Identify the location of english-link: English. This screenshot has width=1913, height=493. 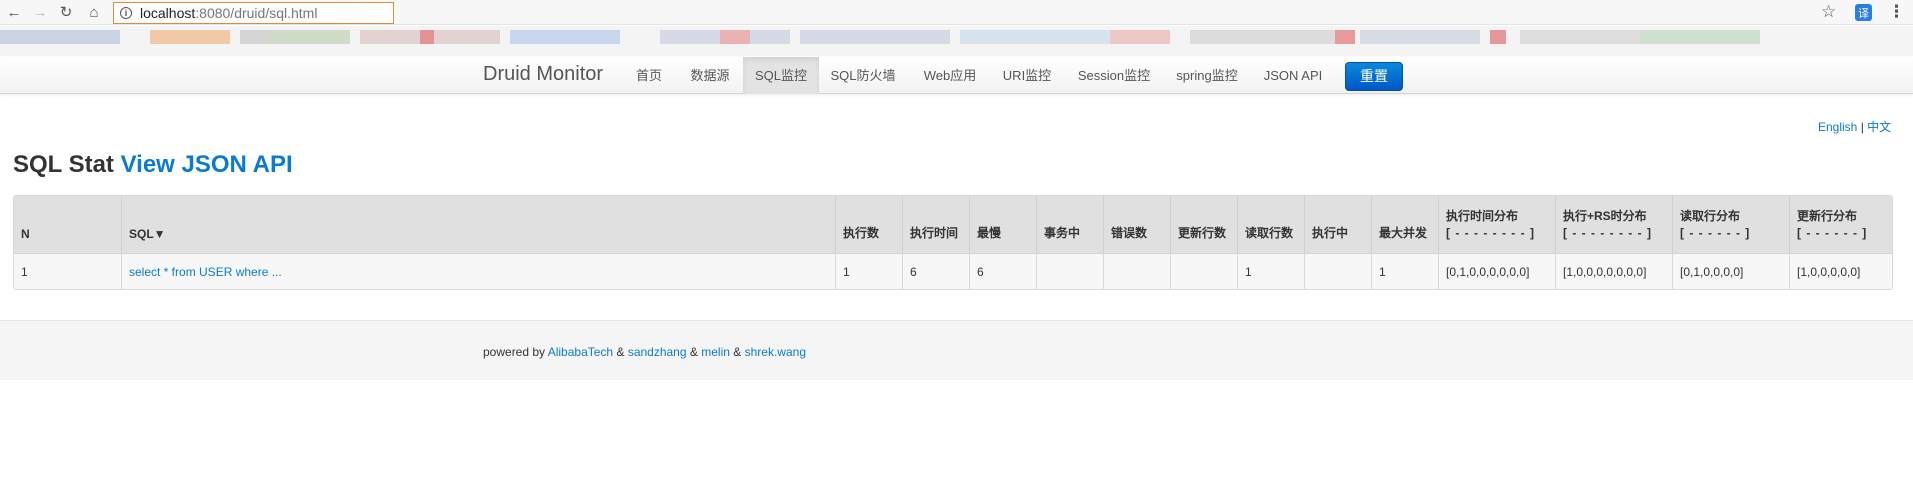
(1837, 127).